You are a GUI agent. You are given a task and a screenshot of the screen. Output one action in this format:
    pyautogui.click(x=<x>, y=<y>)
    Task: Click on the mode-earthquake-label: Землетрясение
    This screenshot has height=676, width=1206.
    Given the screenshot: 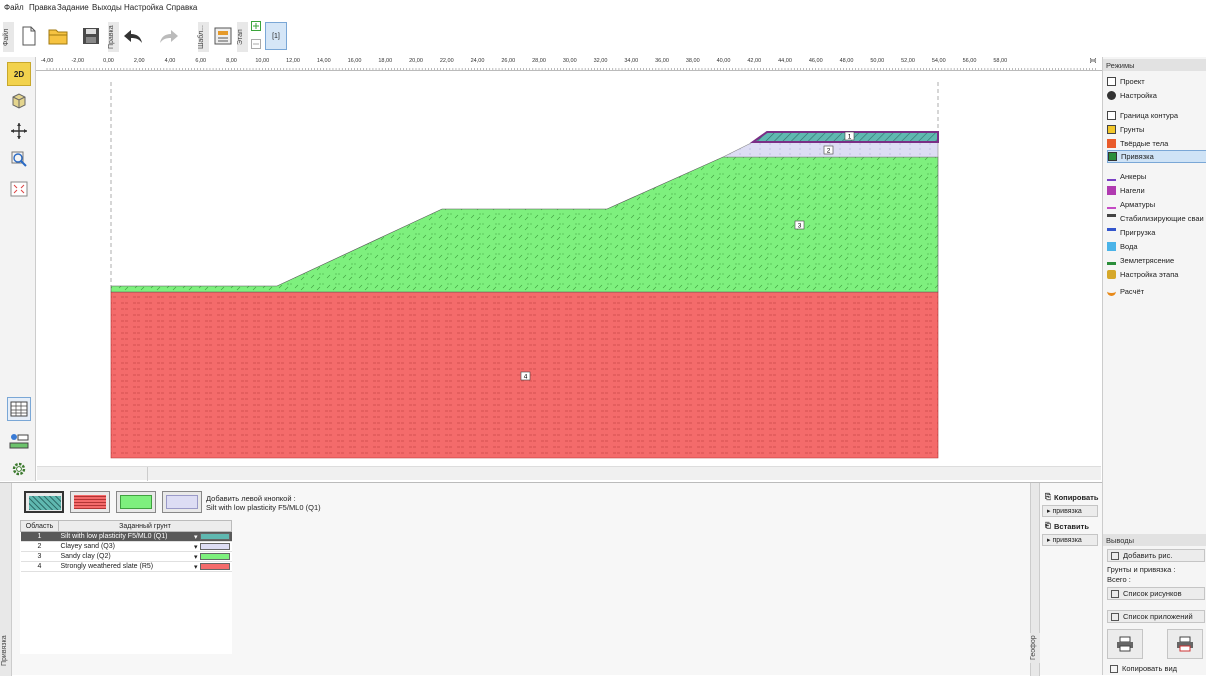 What is the action you would take?
    pyautogui.click(x=1147, y=260)
    